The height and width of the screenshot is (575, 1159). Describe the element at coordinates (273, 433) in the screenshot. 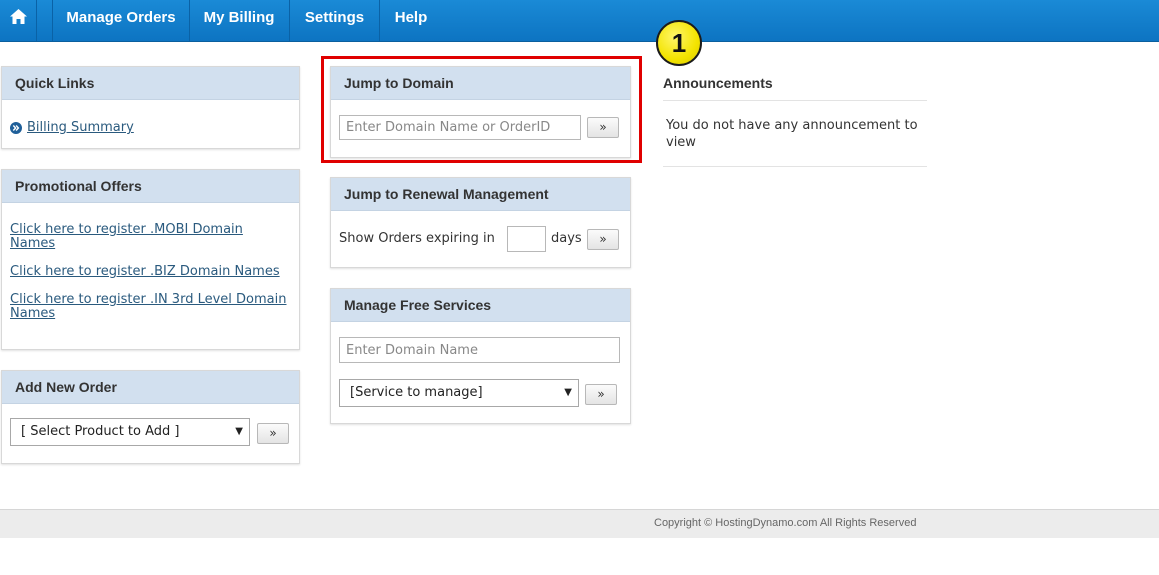

I see `add-order-go-button: »` at that location.